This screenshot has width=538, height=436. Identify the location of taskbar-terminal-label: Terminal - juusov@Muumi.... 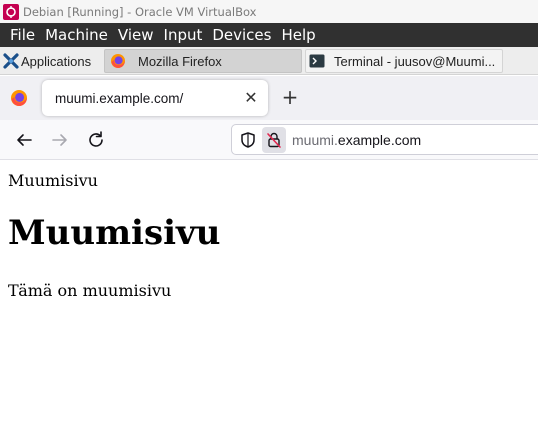
(415, 61).